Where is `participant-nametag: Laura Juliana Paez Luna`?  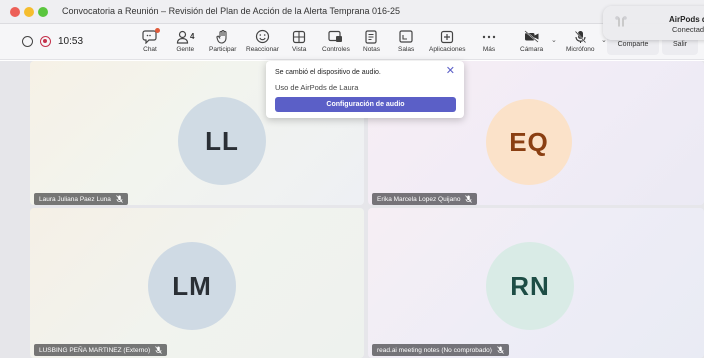 participant-nametag: Laura Juliana Paez Luna is located at coordinates (81, 199).